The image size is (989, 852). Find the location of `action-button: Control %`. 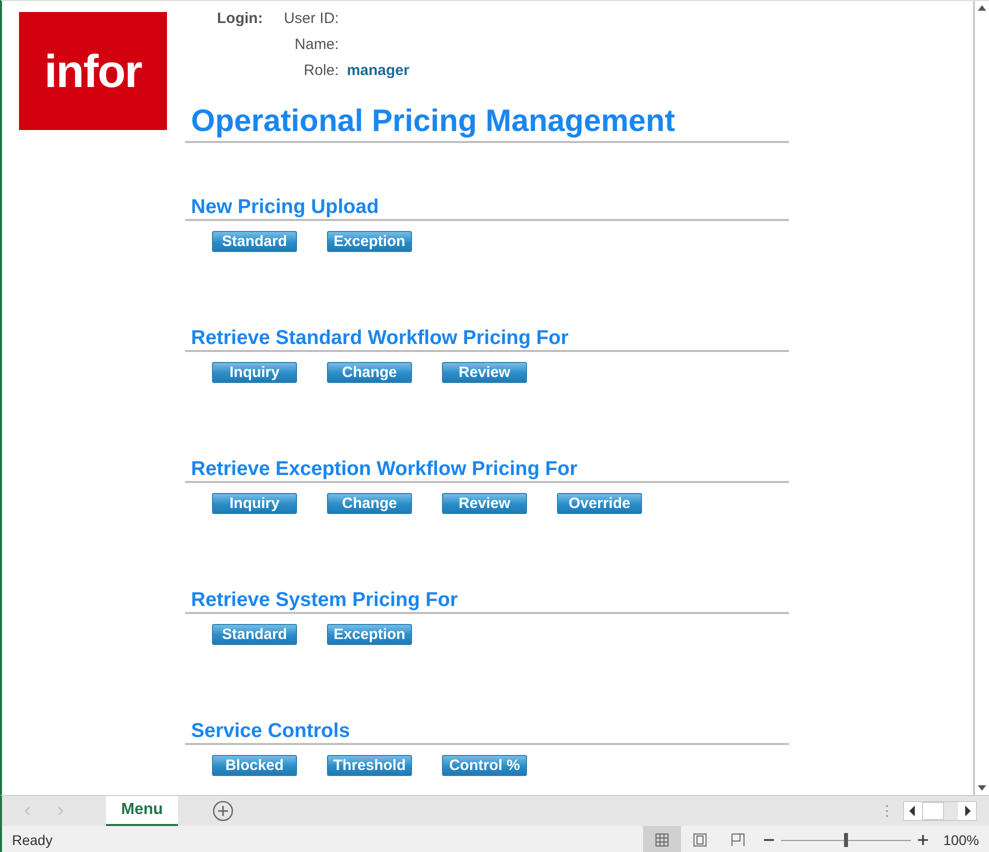

action-button: Control % is located at coordinates (484, 765).